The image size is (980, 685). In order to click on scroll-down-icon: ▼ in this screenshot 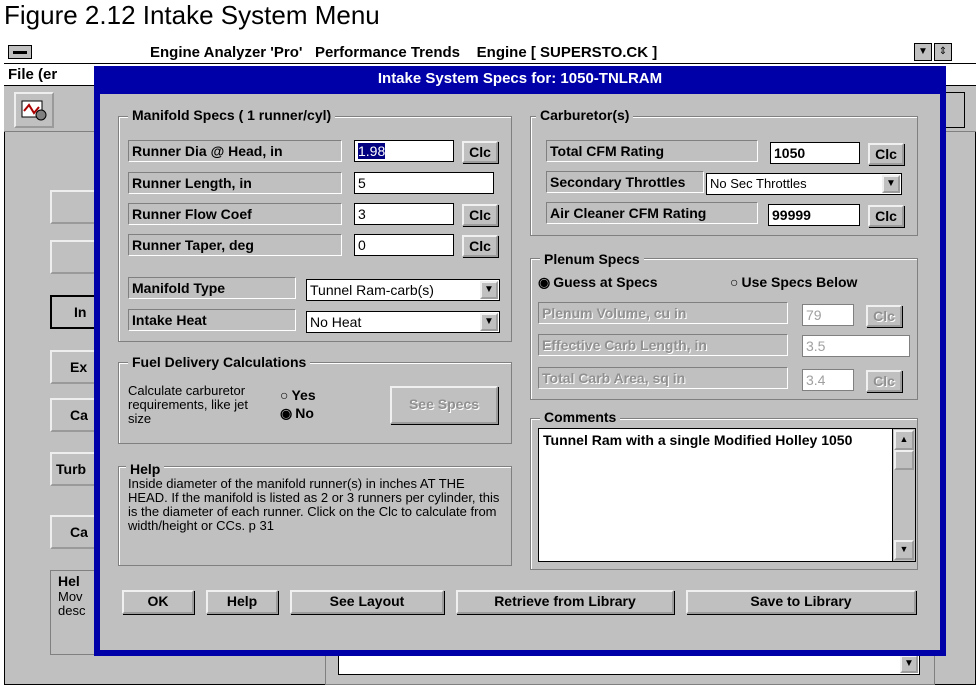, I will do `click(904, 550)`.